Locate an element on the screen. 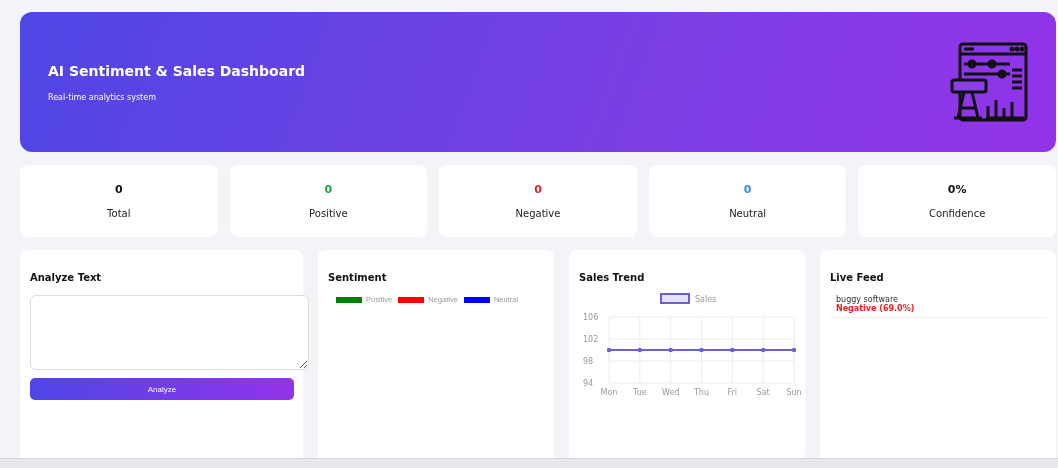 The image size is (1058, 468). axis-tick-label: Wed is located at coordinates (670, 392).